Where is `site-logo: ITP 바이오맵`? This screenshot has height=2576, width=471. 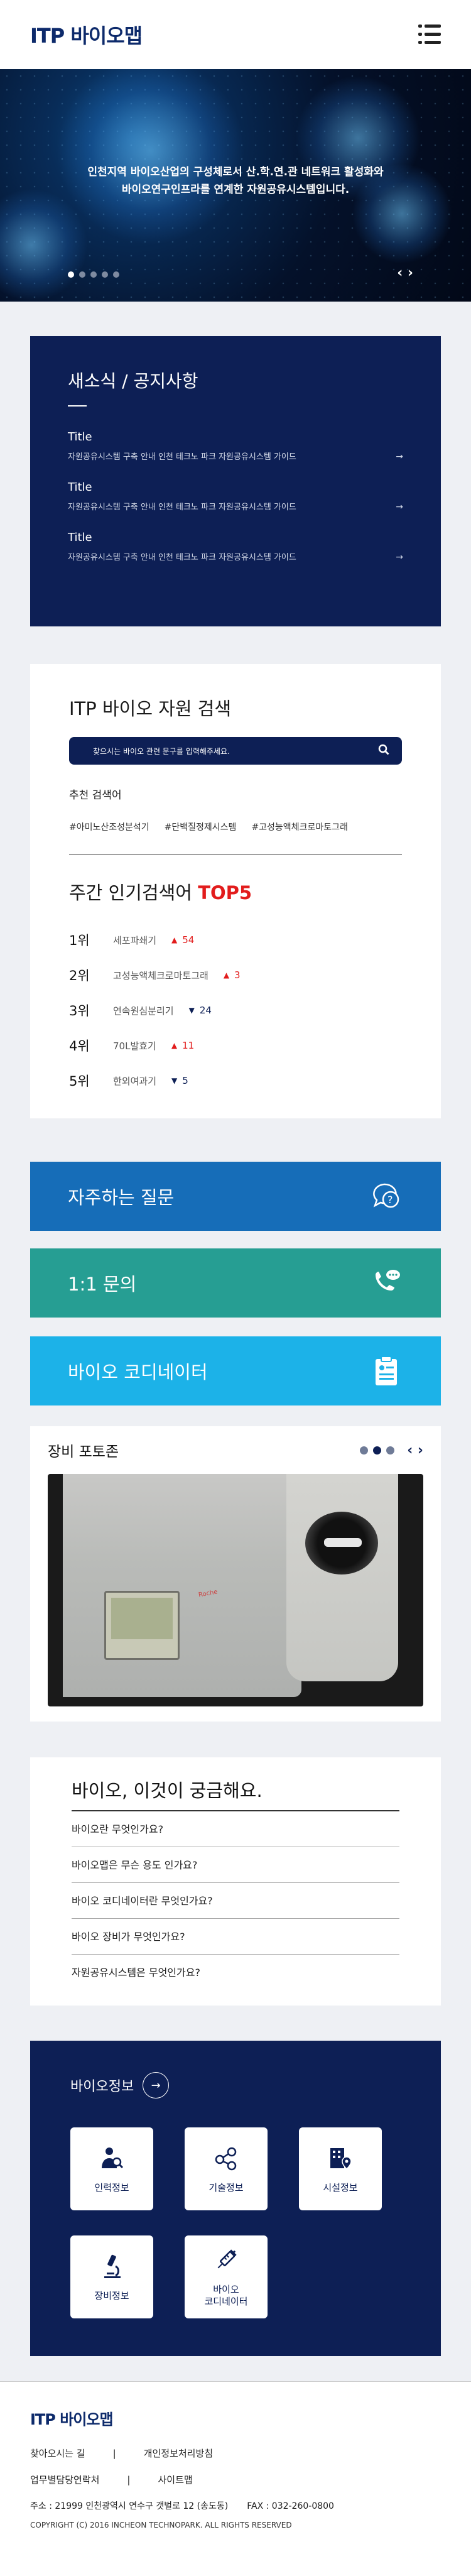
site-logo: ITP 바이오맵 is located at coordinates (86, 35).